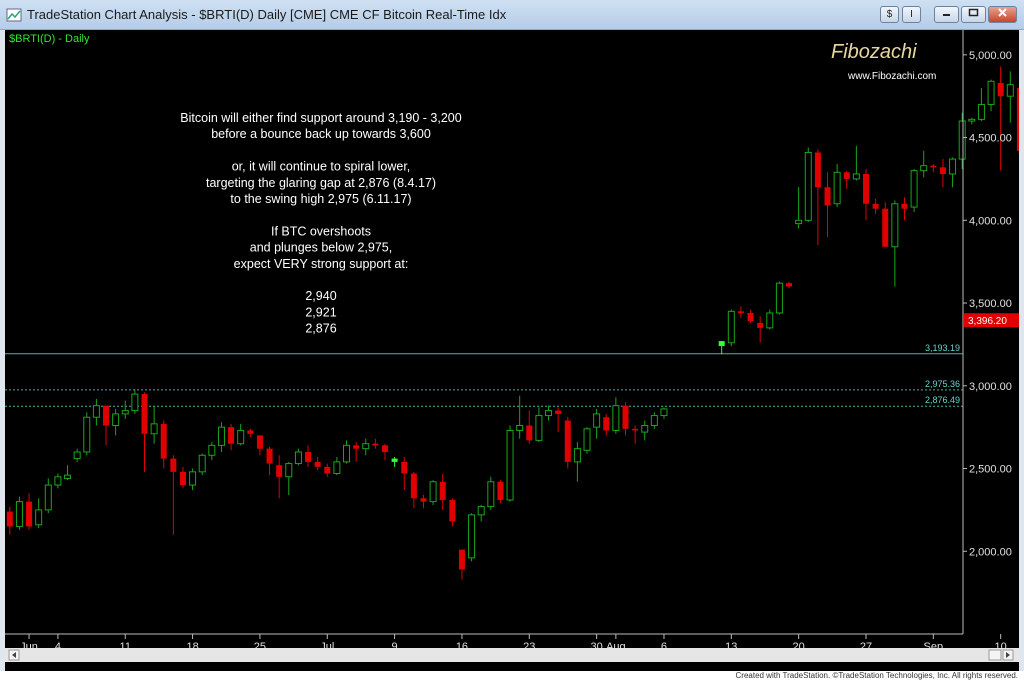 Image resolution: width=1024 pixels, height=682 pixels. What do you see at coordinates (49, 39) in the screenshot?
I see `symbol-label: $BRTI(D) - Daily` at bounding box center [49, 39].